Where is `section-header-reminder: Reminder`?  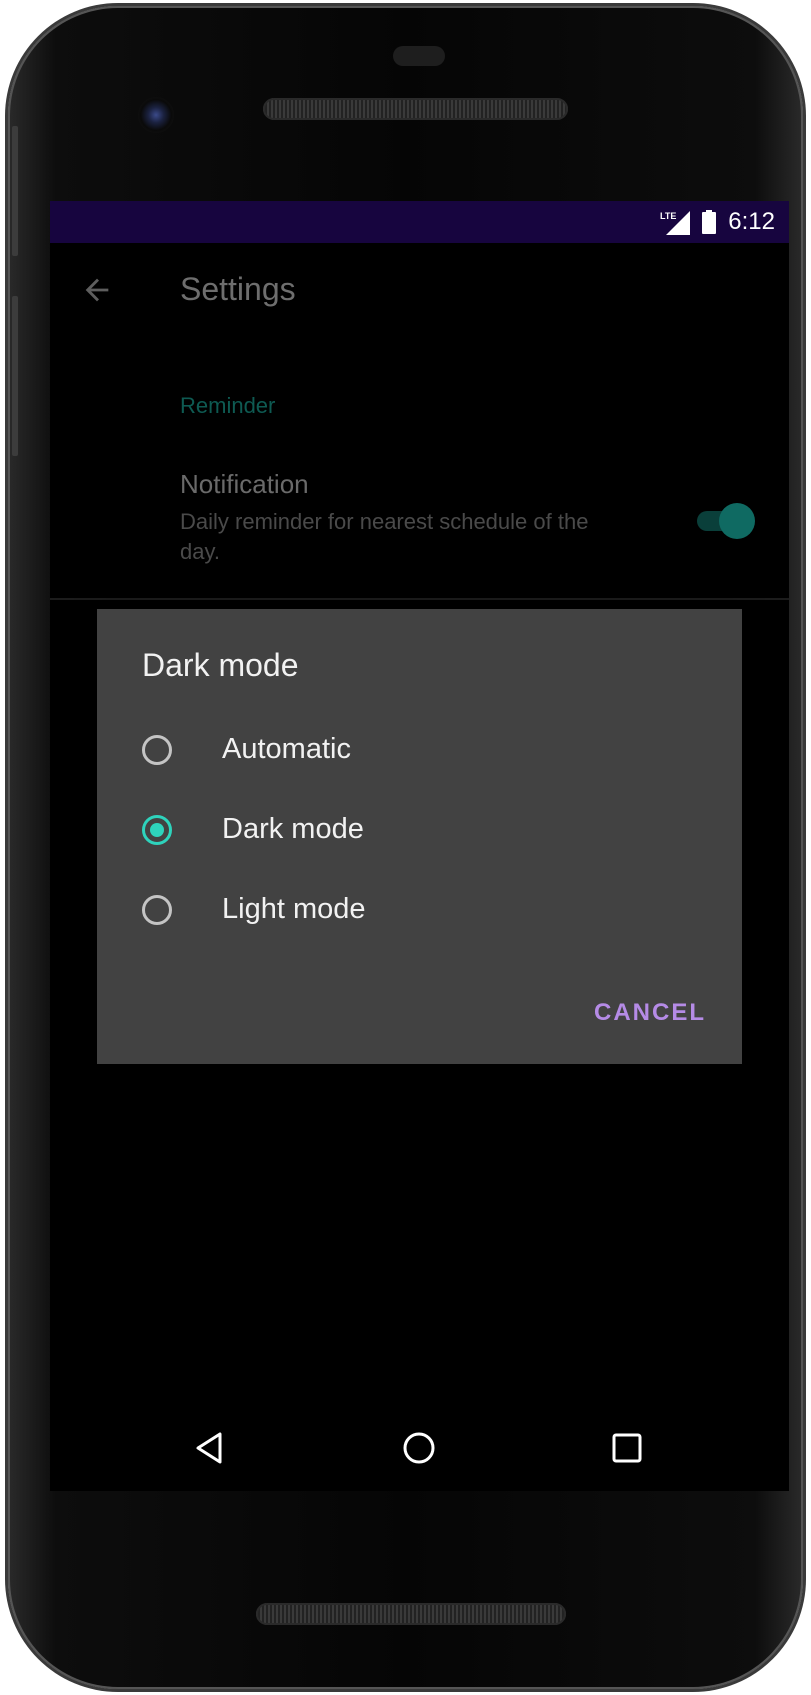 section-header-reminder: Reminder is located at coordinates (228, 405).